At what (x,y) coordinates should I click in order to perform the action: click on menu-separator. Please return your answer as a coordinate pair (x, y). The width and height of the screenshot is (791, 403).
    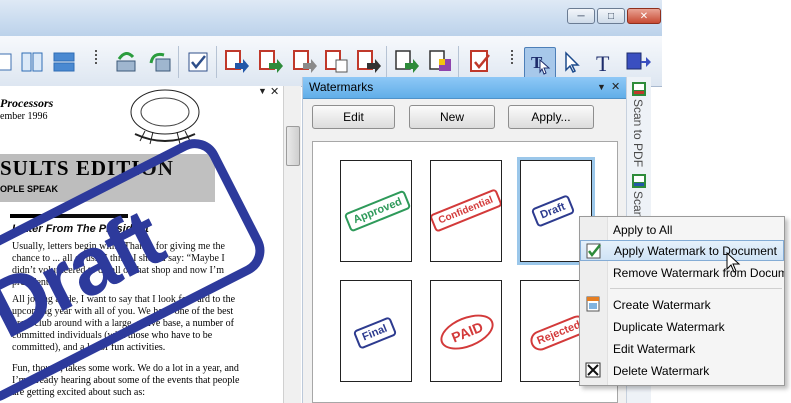
    Looking at the image, I should click on (696, 288).